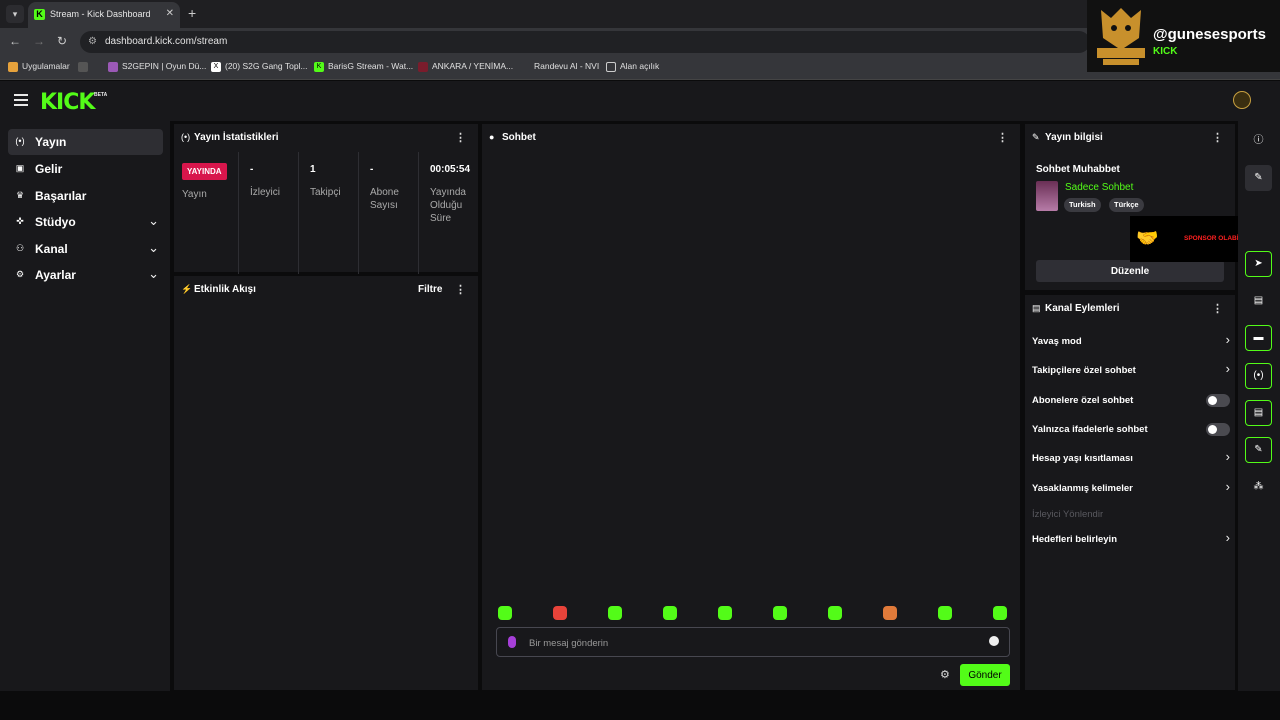  What do you see at coordinates (85, 66) in the screenshot?
I see `bookmark-grid` at bounding box center [85, 66].